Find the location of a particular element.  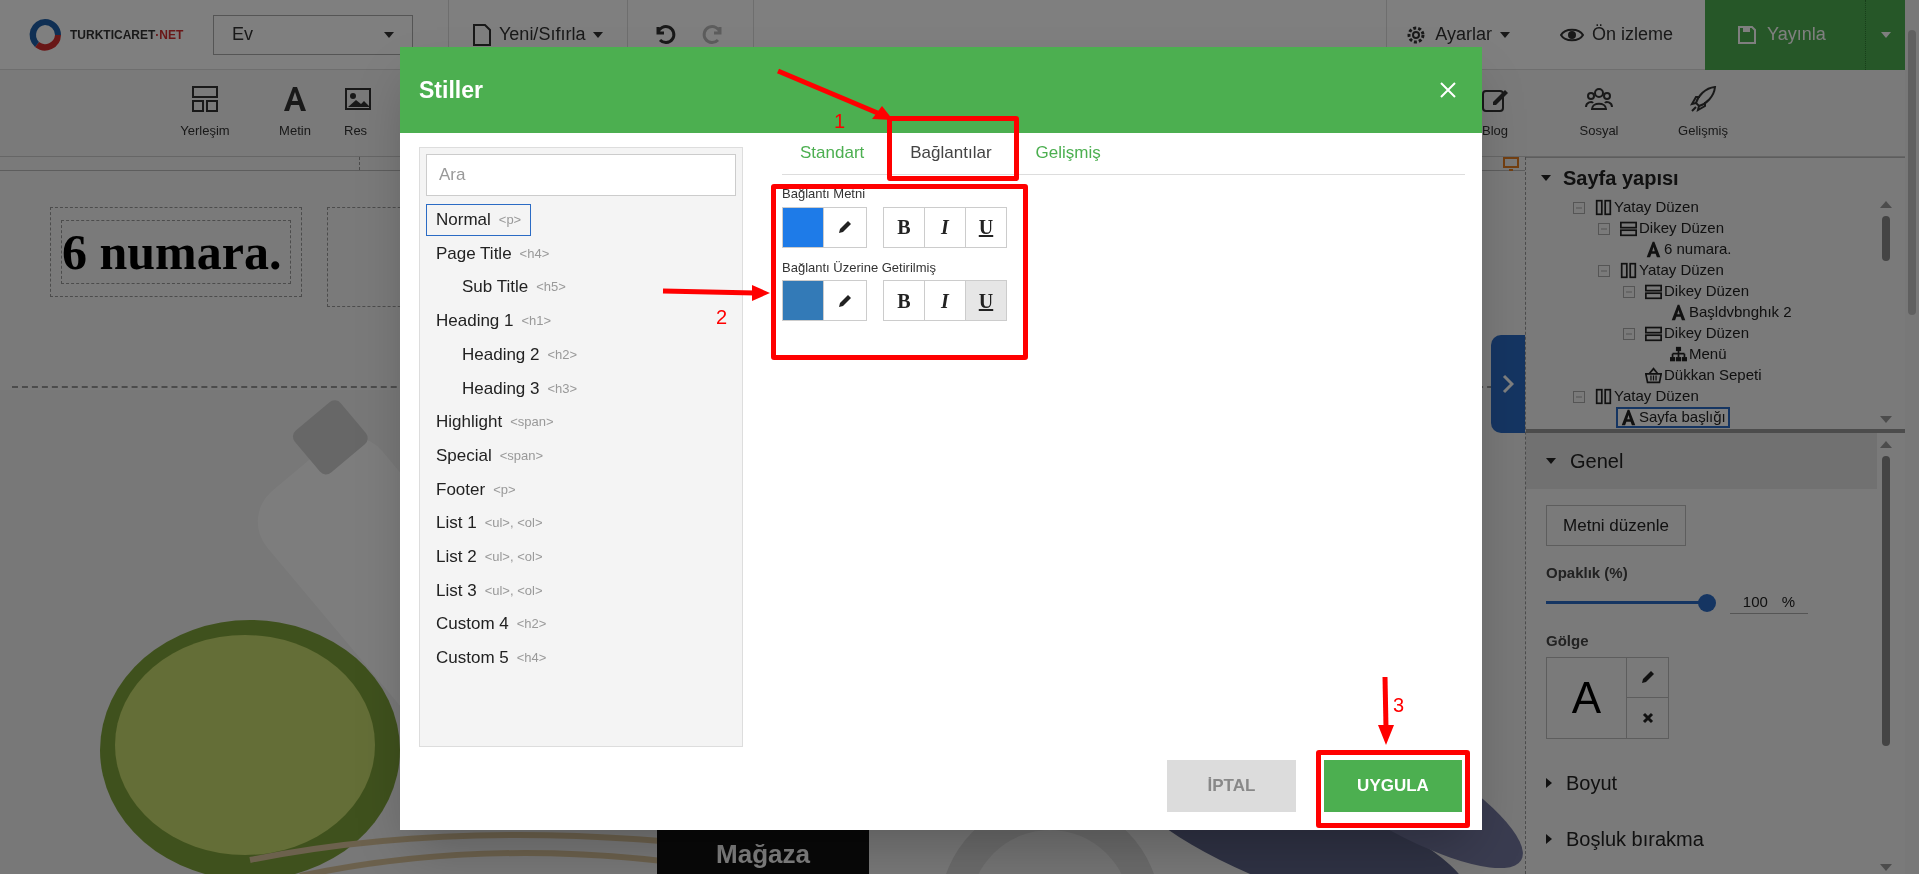

sitemap-icon is located at coordinates (1678, 354).